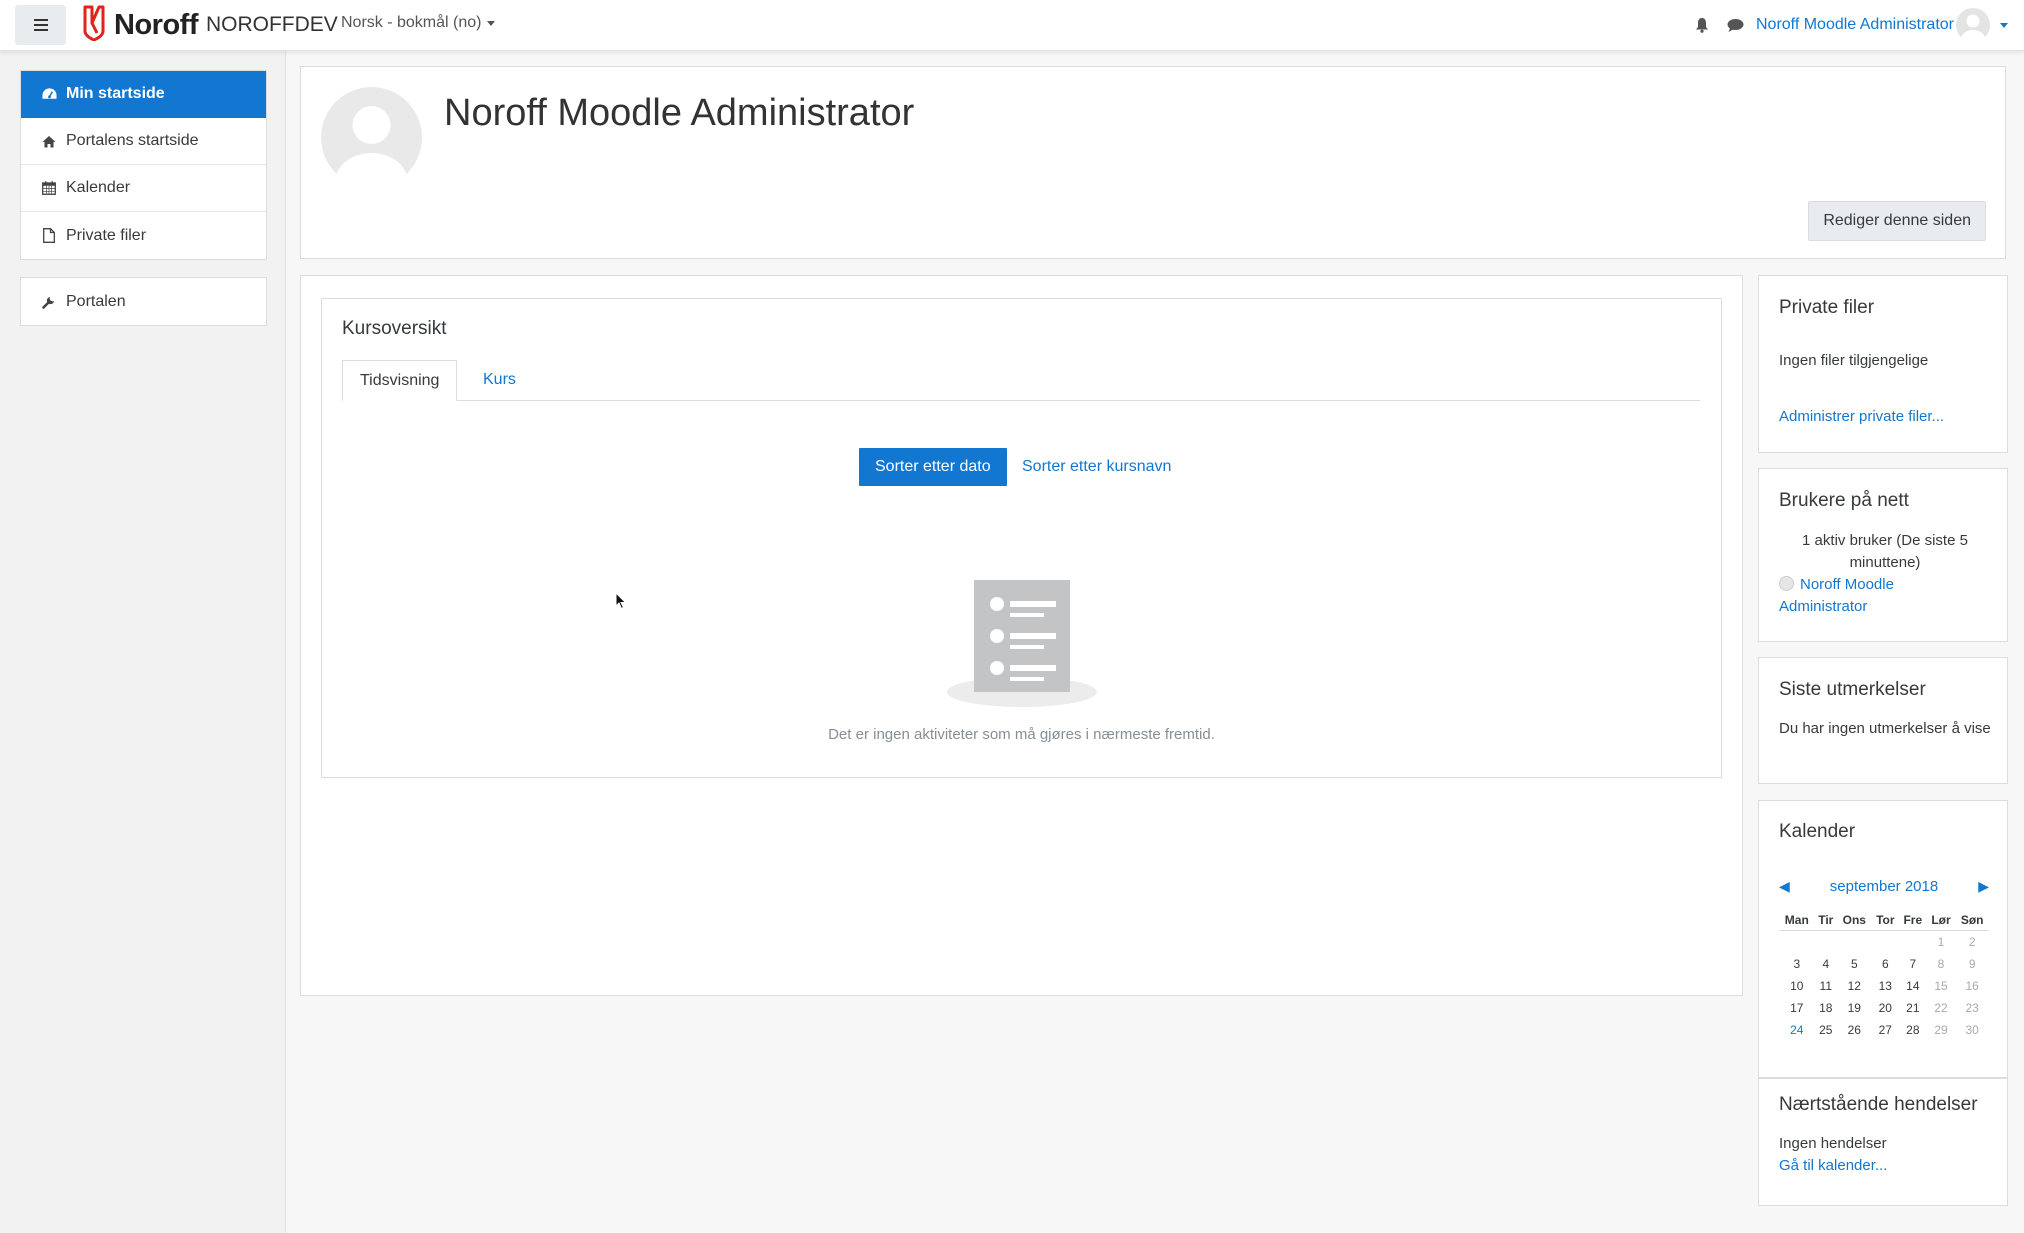  Describe the element at coordinates (1885, 920) in the screenshot. I see `weekday-label: Tor` at that location.